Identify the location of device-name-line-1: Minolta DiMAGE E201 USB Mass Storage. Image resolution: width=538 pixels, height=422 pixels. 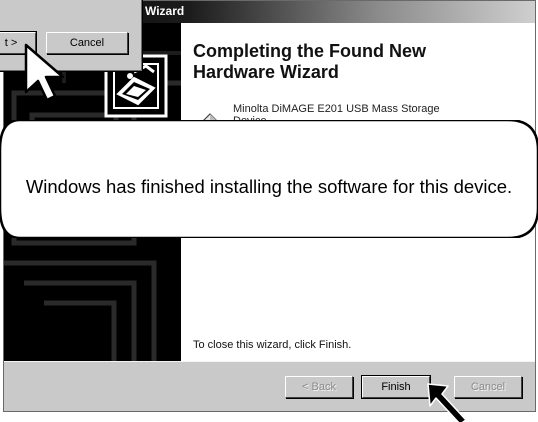
(336, 109).